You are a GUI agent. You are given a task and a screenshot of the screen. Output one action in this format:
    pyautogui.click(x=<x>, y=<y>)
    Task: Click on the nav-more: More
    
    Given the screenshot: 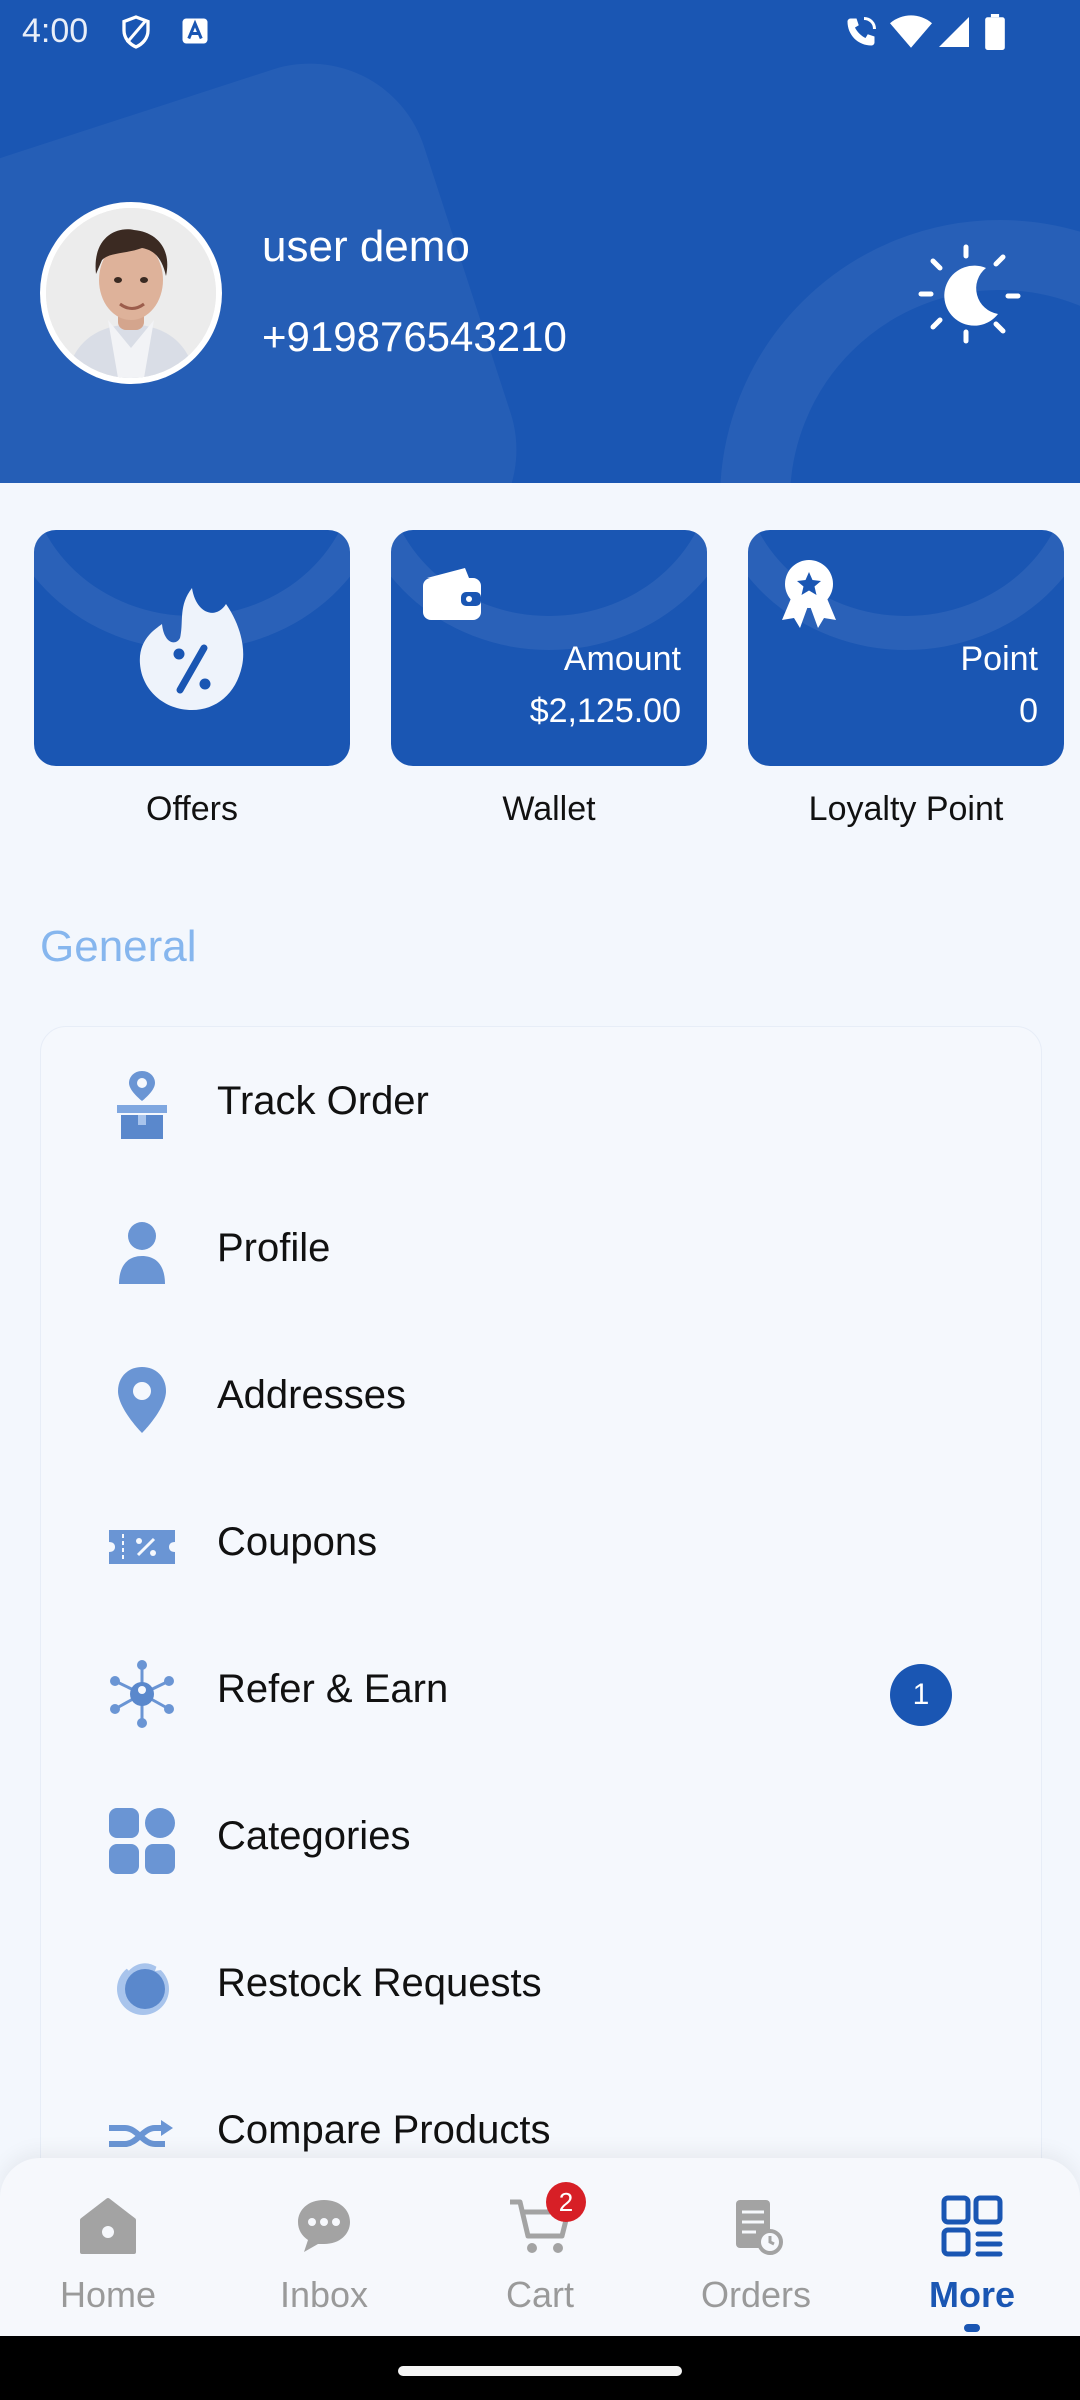 What is the action you would take?
    pyautogui.click(x=972, y=2255)
    